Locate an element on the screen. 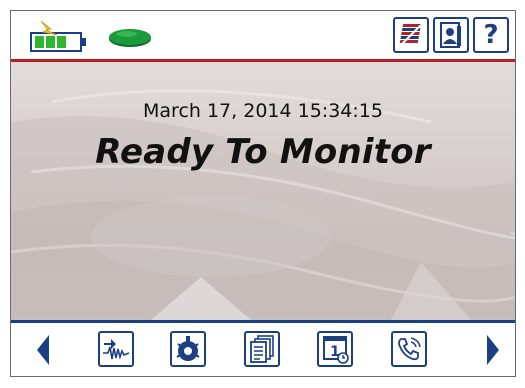 This screenshot has height=388, width=525. status-message: Ready To Monitor is located at coordinates (263, 152).